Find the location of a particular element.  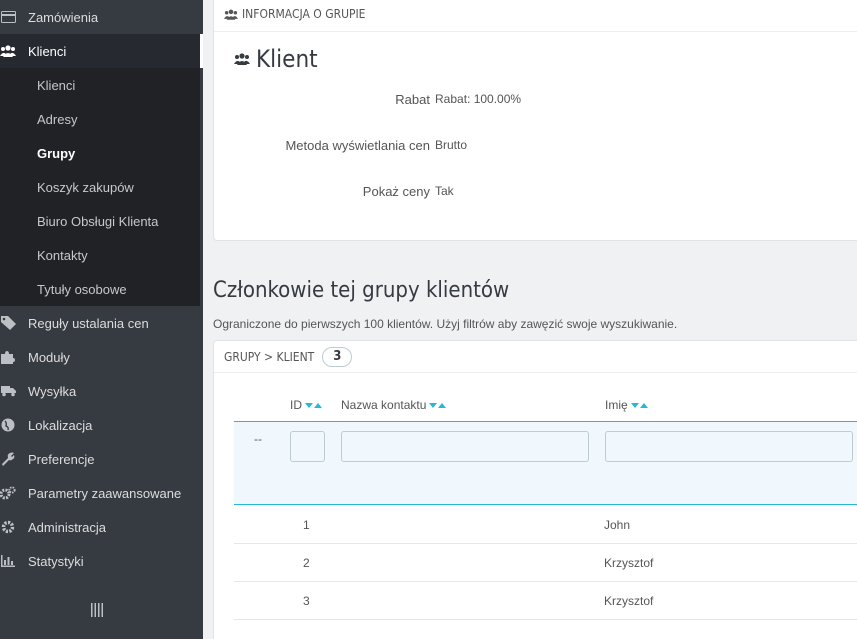

cell-id: 2 is located at coordinates (306, 563).